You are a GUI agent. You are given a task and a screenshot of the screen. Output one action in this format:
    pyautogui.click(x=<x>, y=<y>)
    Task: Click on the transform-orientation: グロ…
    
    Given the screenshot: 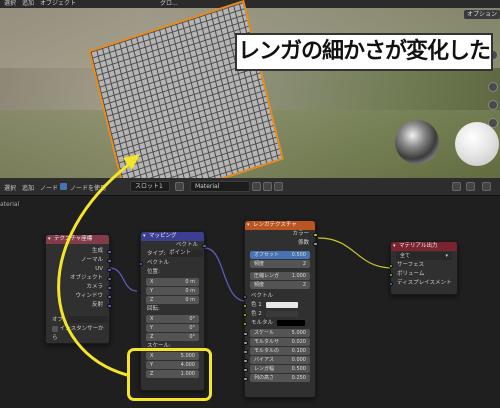 What is the action you would take?
    pyautogui.click(x=169, y=4)
    